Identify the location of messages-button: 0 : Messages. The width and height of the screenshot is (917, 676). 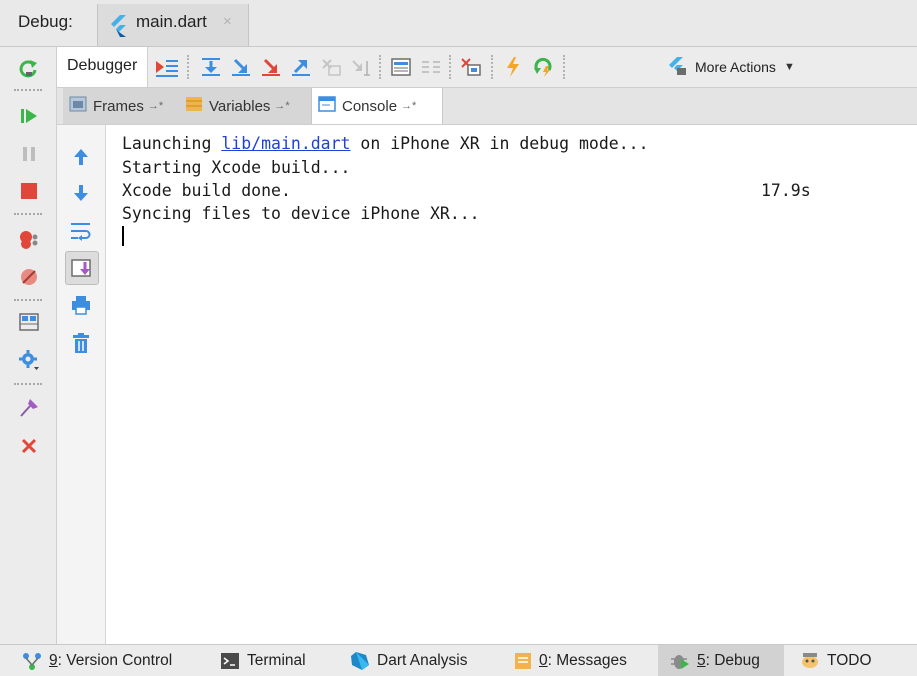
(570, 660).